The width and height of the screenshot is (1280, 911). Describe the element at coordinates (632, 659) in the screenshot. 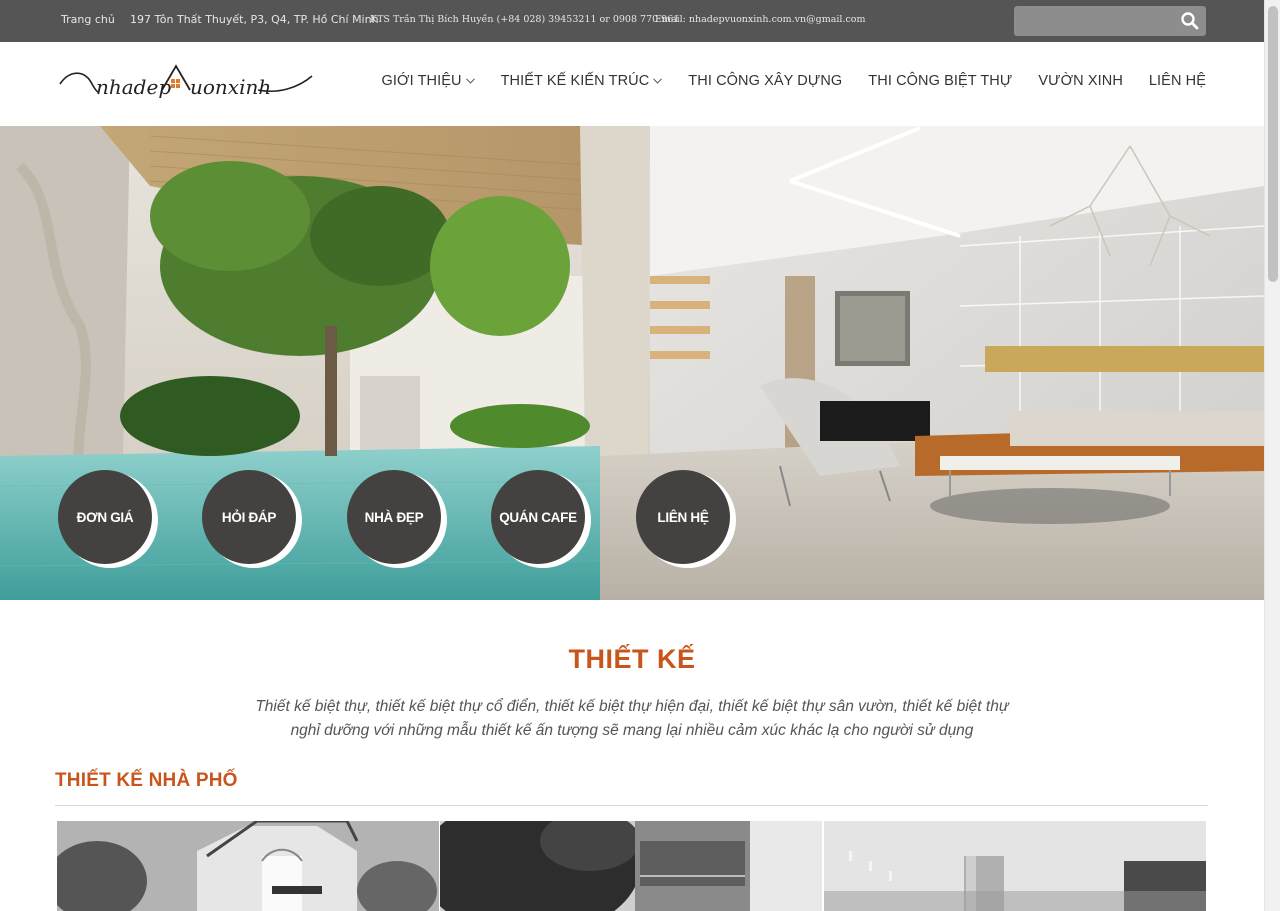

I see `section-title: THIẾT KẾ` at that location.